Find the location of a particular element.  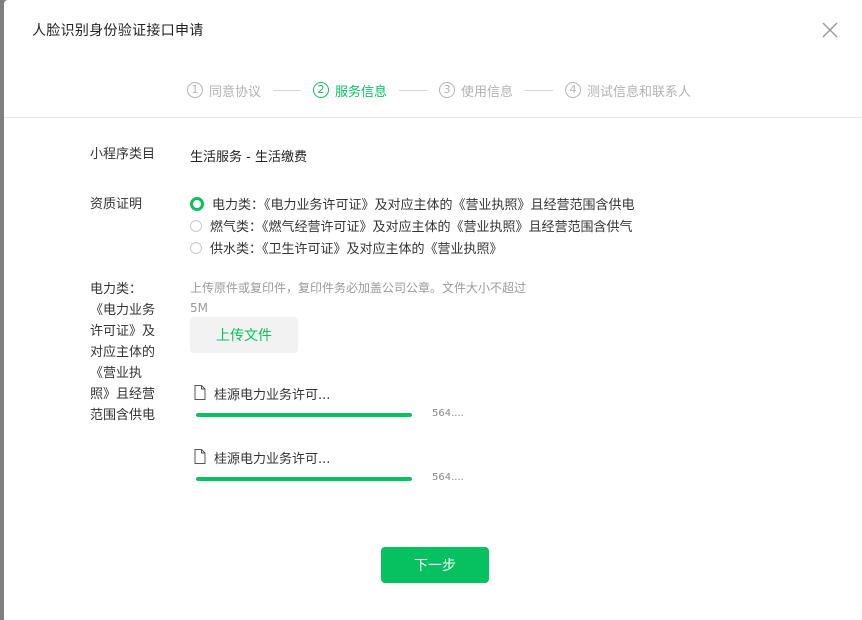

step-label: 测试信息和联系人 is located at coordinates (639, 92).